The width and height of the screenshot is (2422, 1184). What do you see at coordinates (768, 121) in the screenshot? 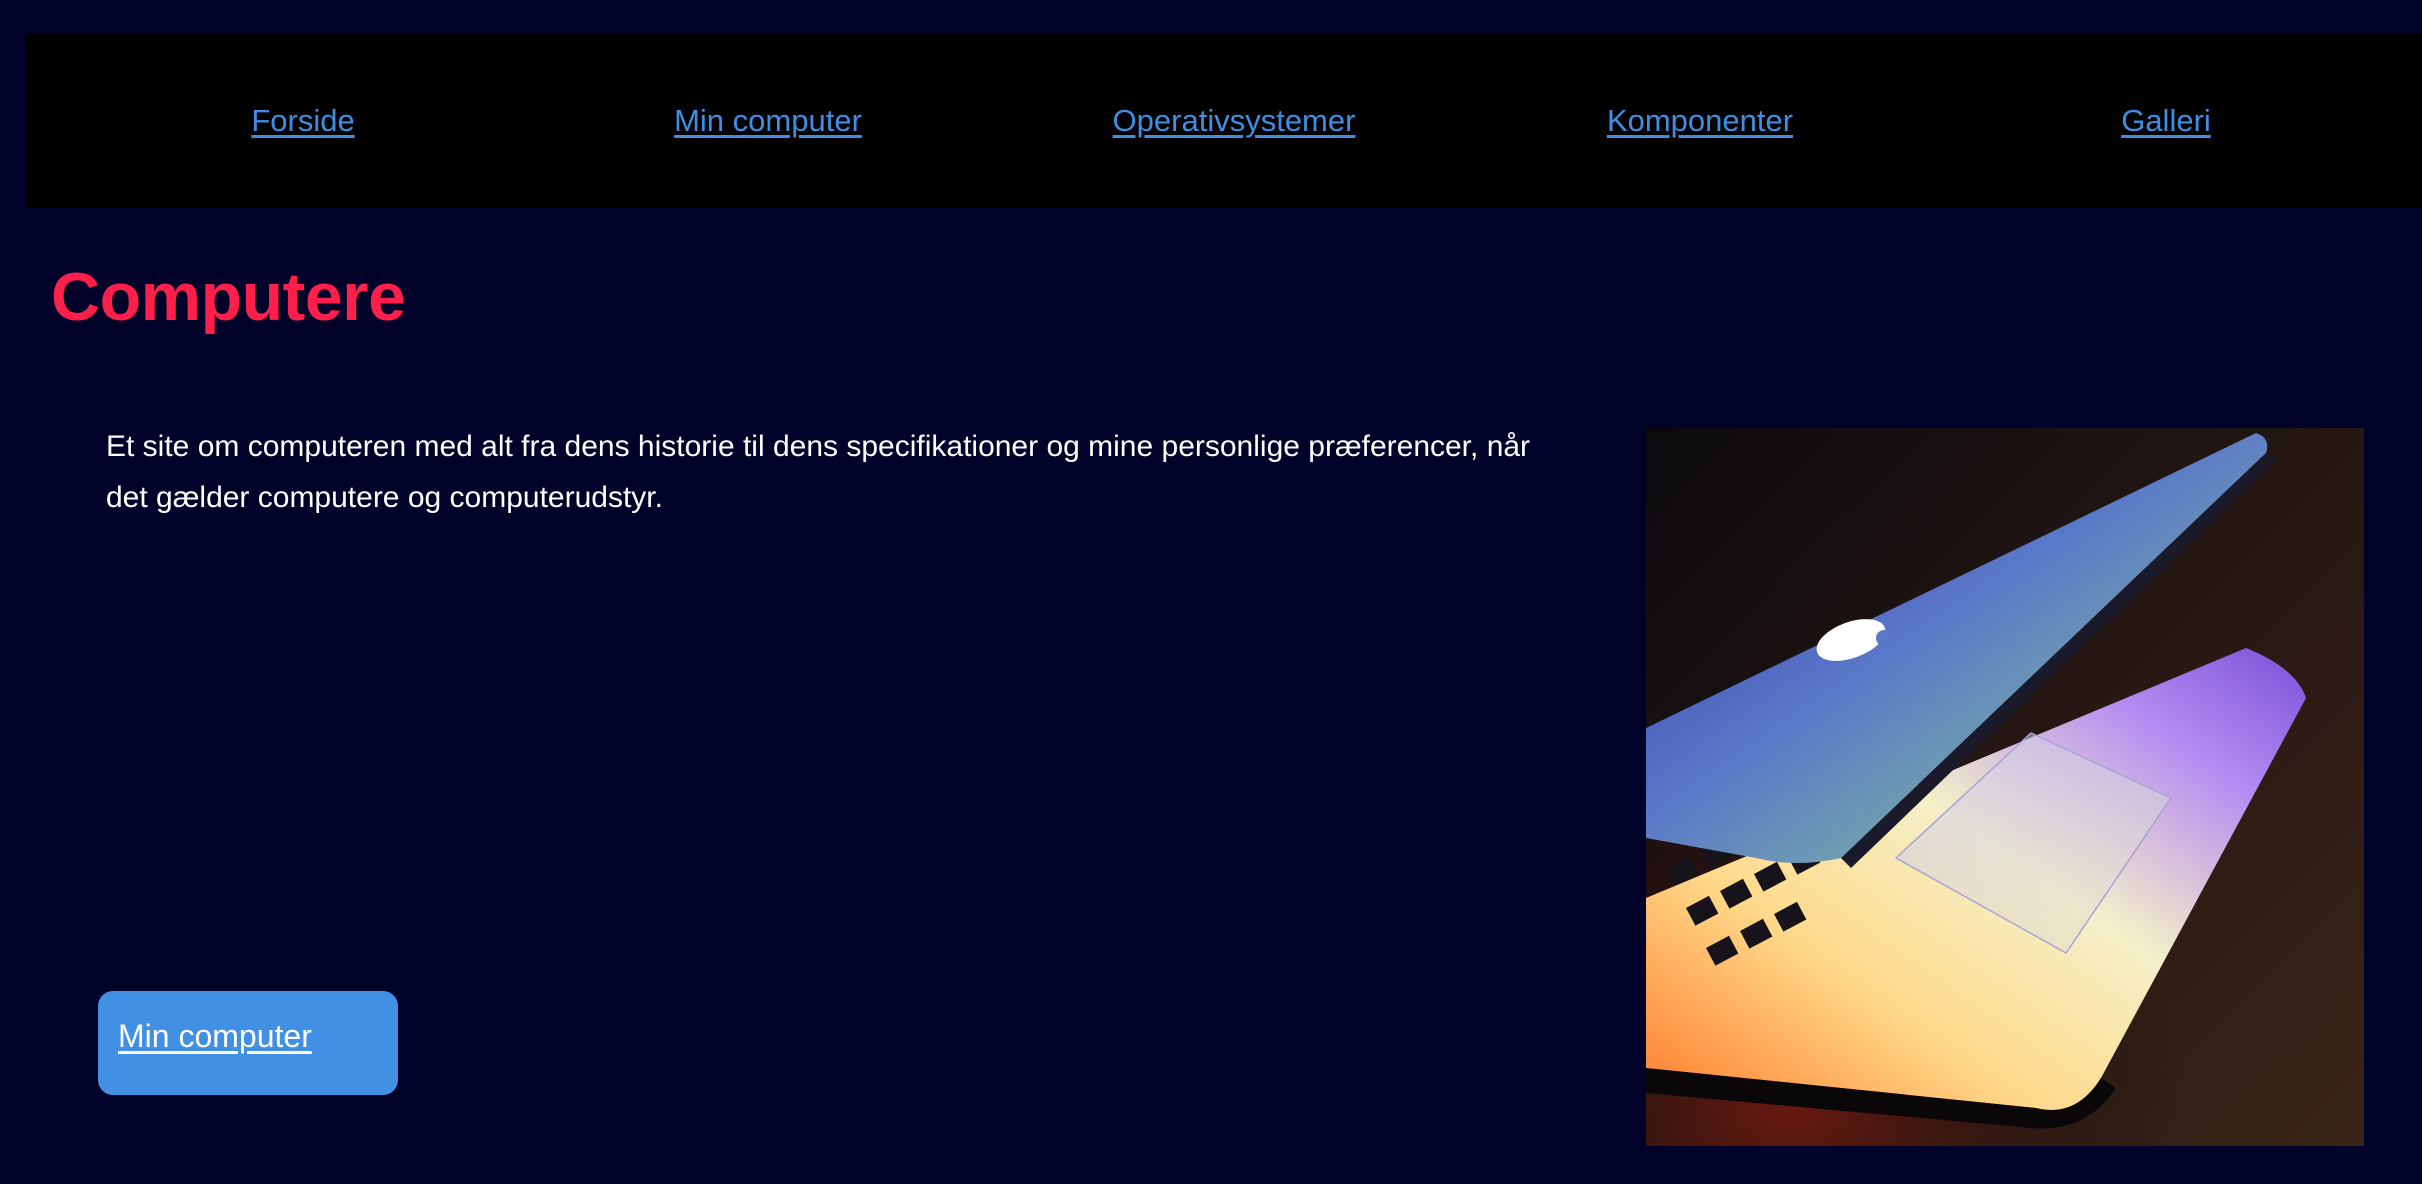
I see `nav-link-min-computer: Min computer` at bounding box center [768, 121].